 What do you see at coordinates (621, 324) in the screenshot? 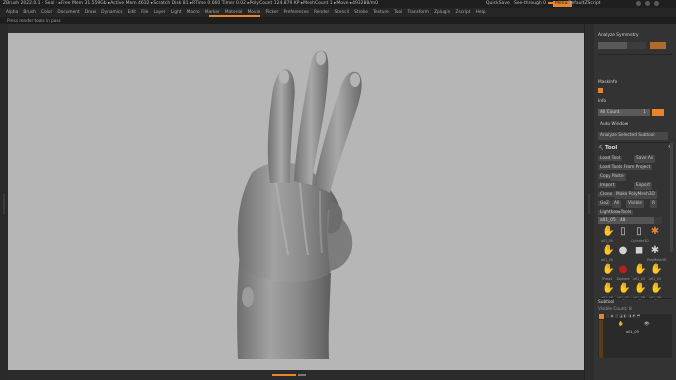
I see `subtool-hand-icon: ✋` at bounding box center [621, 324].